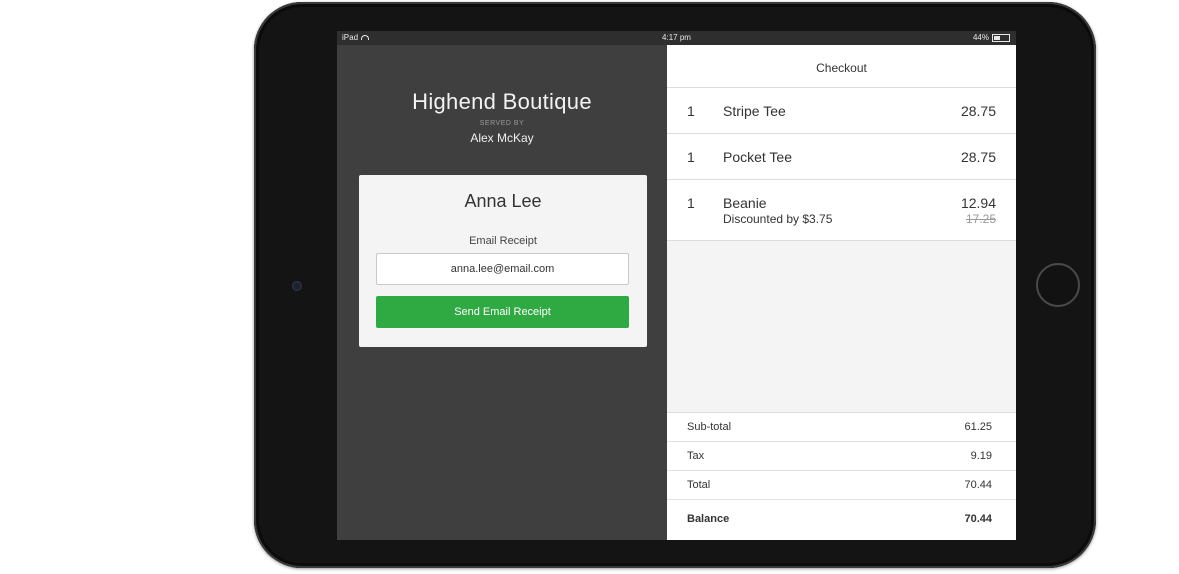 Image resolution: width=1179 pixels, height=574 pixels. I want to click on subtotal-label: Sub-total, so click(709, 427).